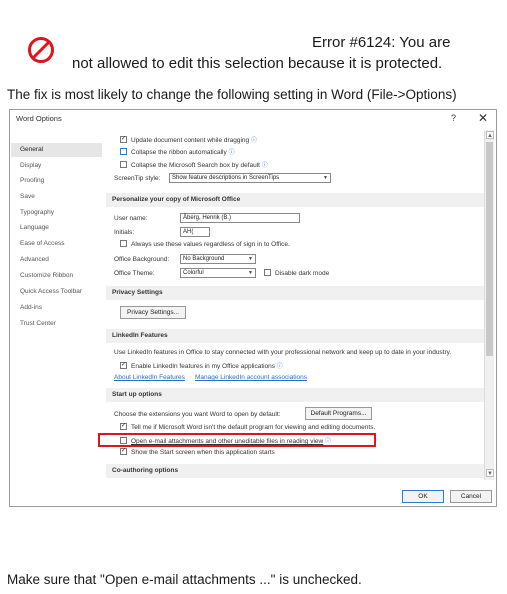 The image size is (507, 594). Describe the element at coordinates (123, 164) in the screenshot. I see `collapse-search-checkbox` at that location.